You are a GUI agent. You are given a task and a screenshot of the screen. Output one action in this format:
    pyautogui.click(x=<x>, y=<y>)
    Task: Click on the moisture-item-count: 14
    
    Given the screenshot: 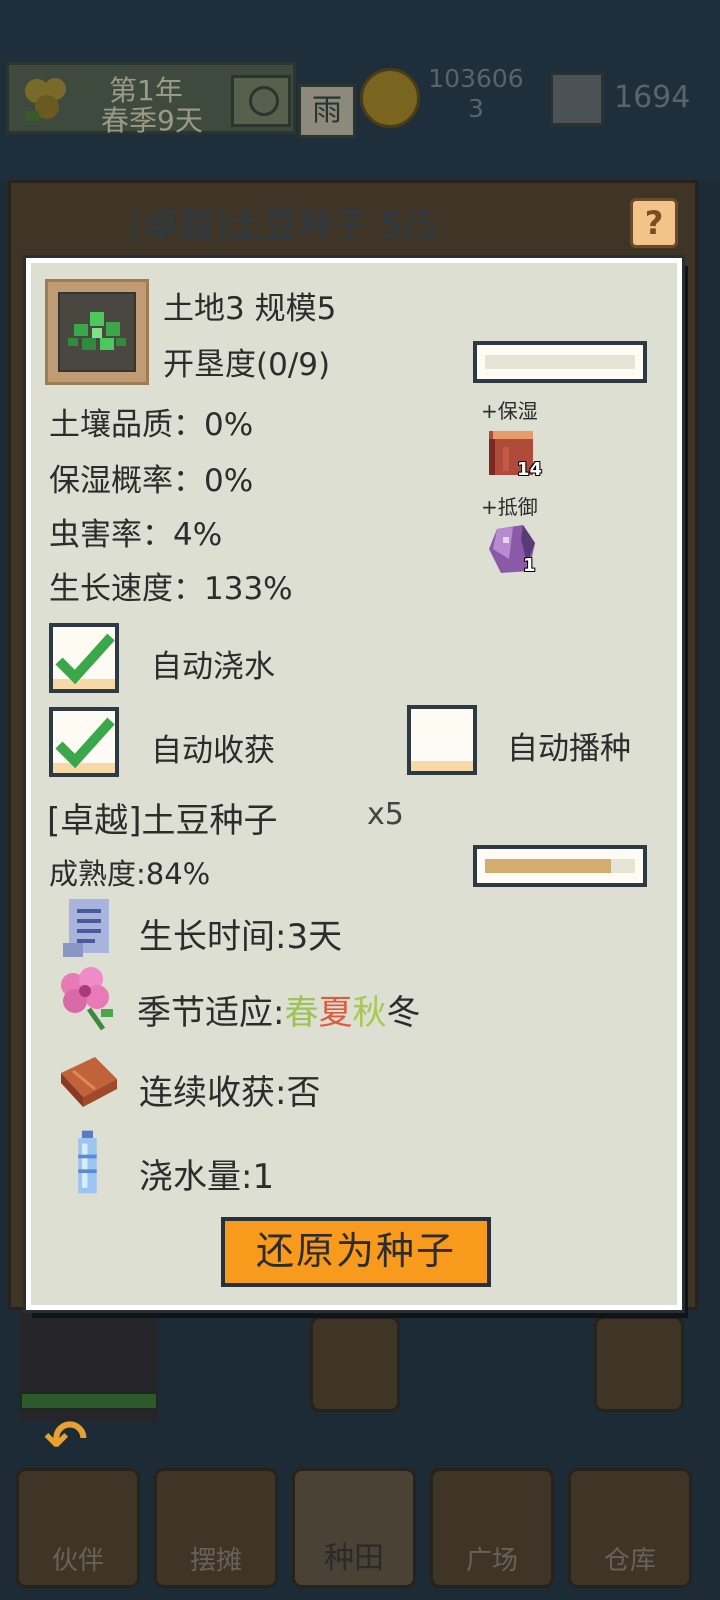 What is the action you would take?
    pyautogui.click(x=530, y=469)
    